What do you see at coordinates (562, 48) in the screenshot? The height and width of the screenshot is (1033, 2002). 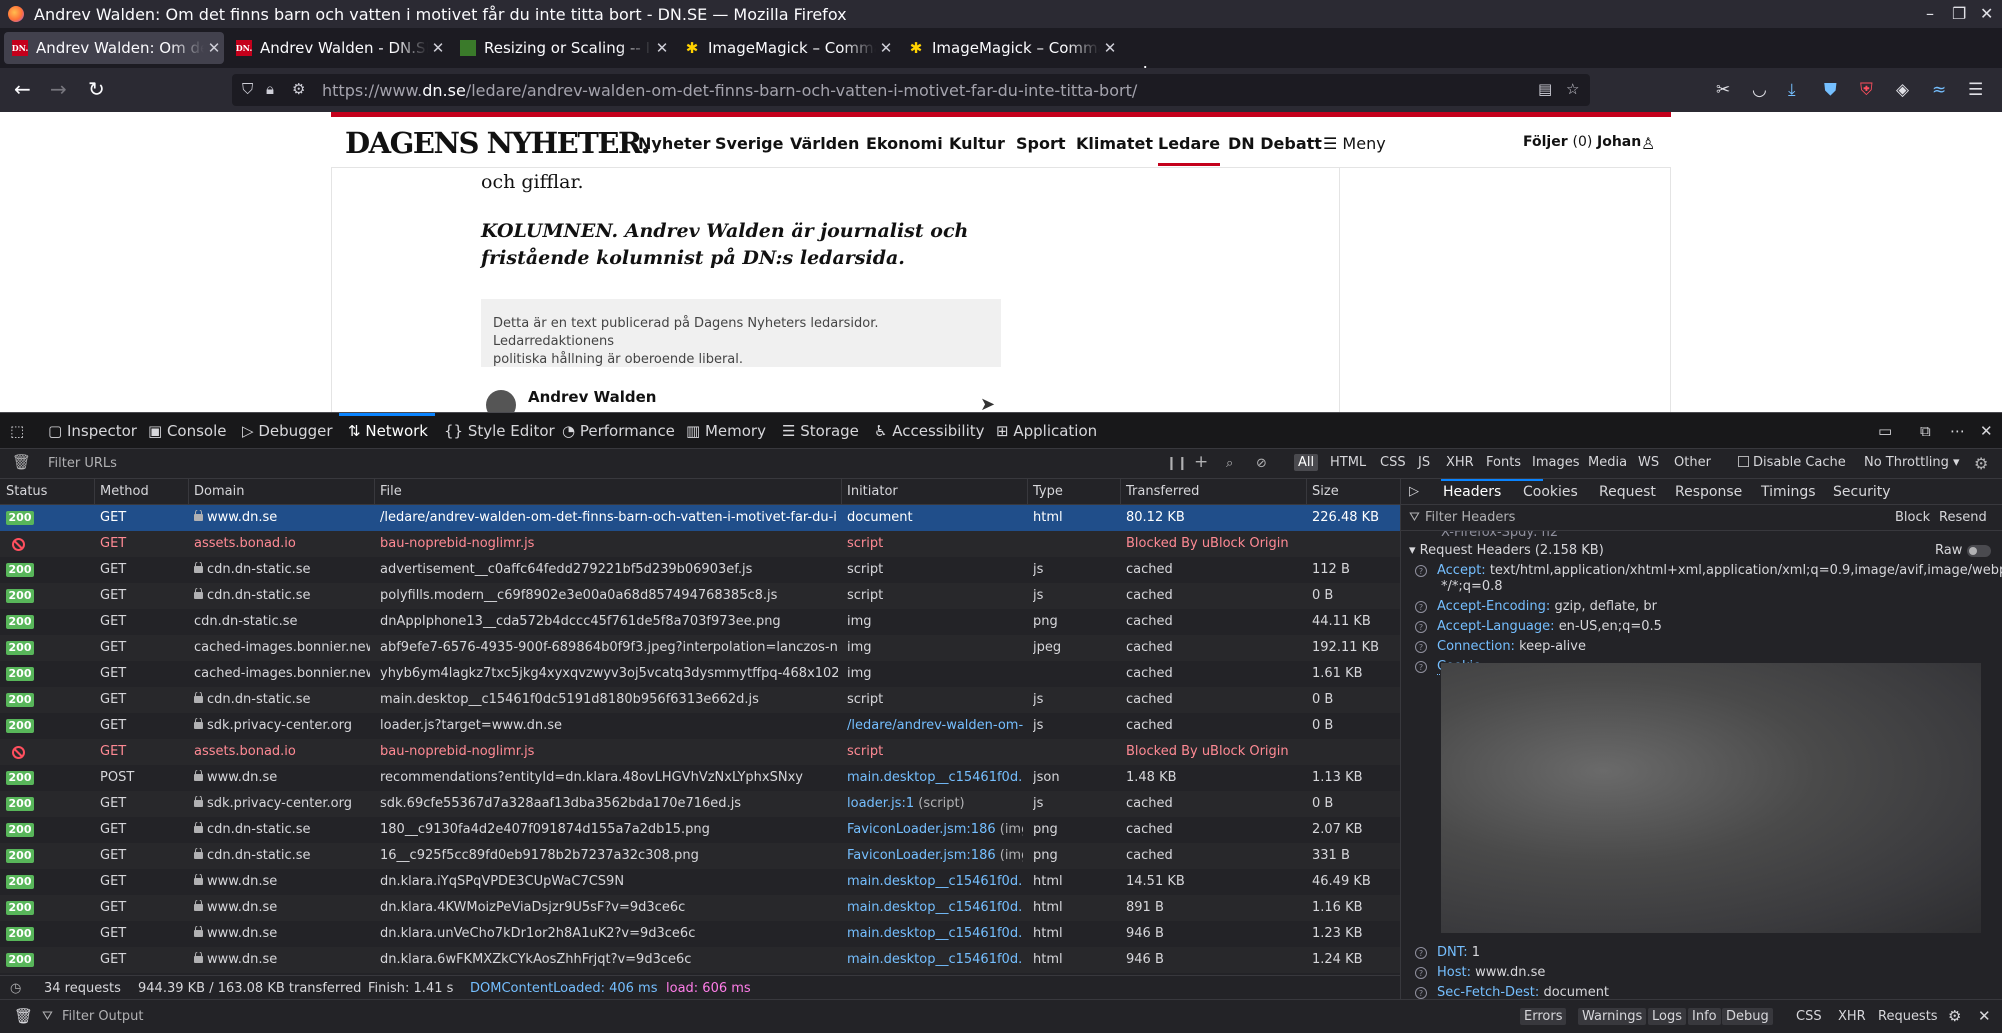 I see `tab-resizing-scaling: Resizing or Scaling -- IM ✕` at bounding box center [562, 48].